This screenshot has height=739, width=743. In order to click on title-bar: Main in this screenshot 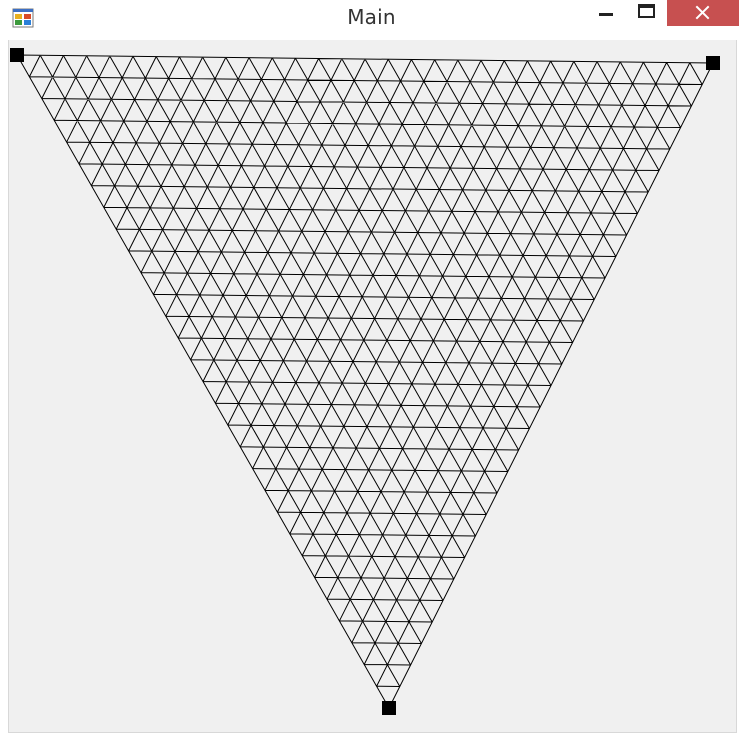, I will do `click(371, 19)`.